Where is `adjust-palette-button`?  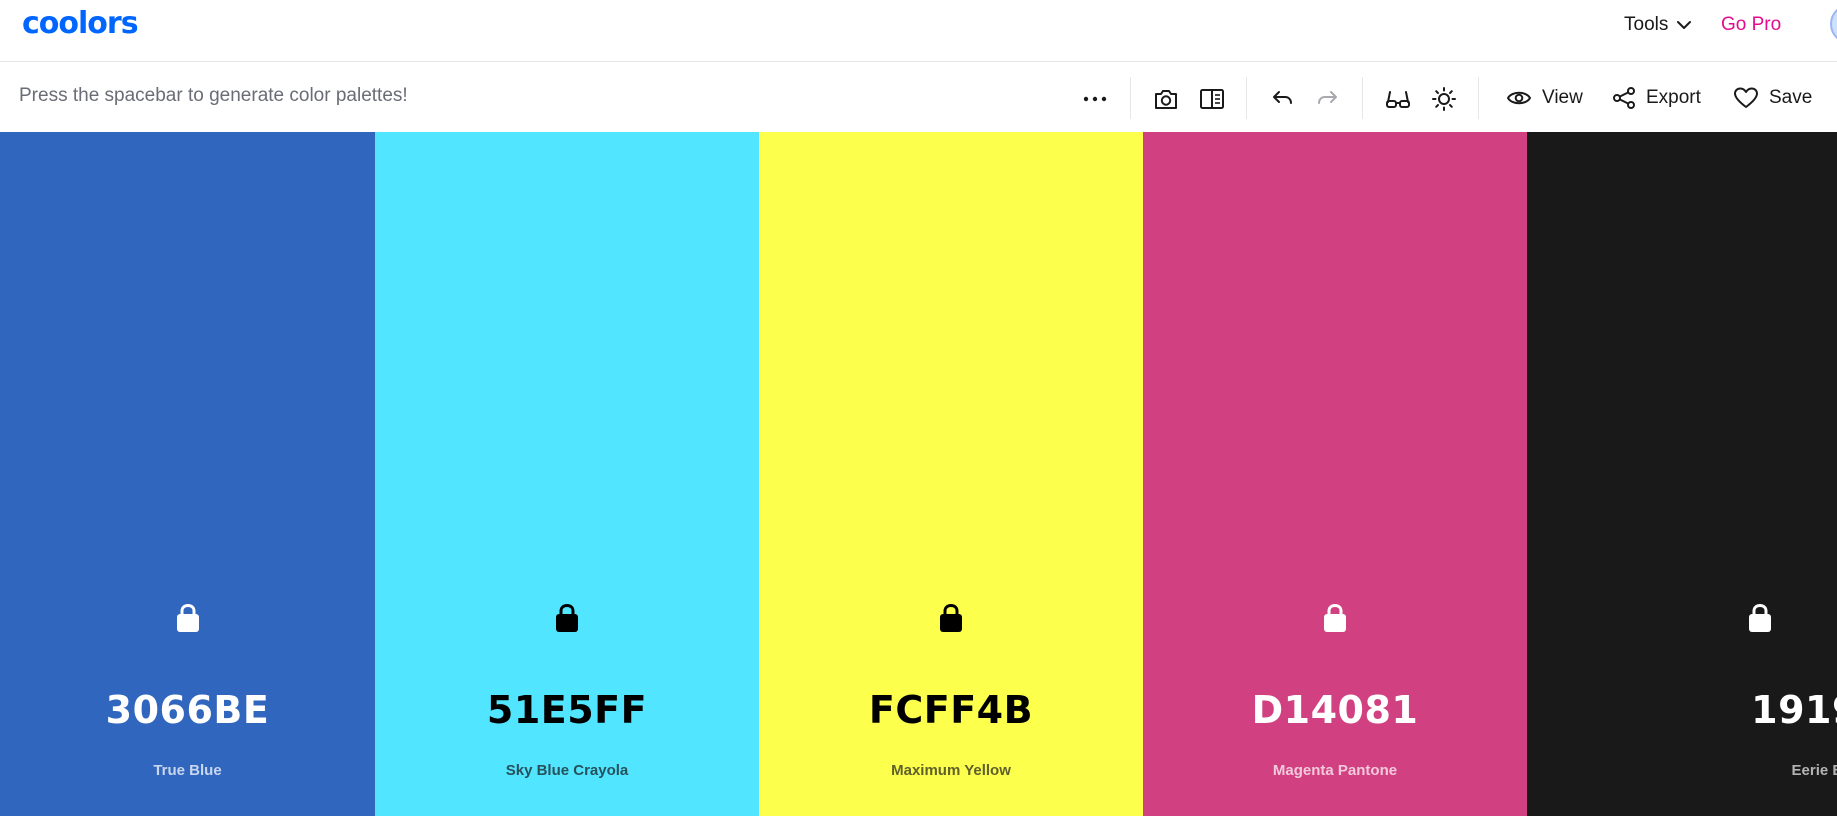 adjust-palette-button is located at coordinates (1444, 99).